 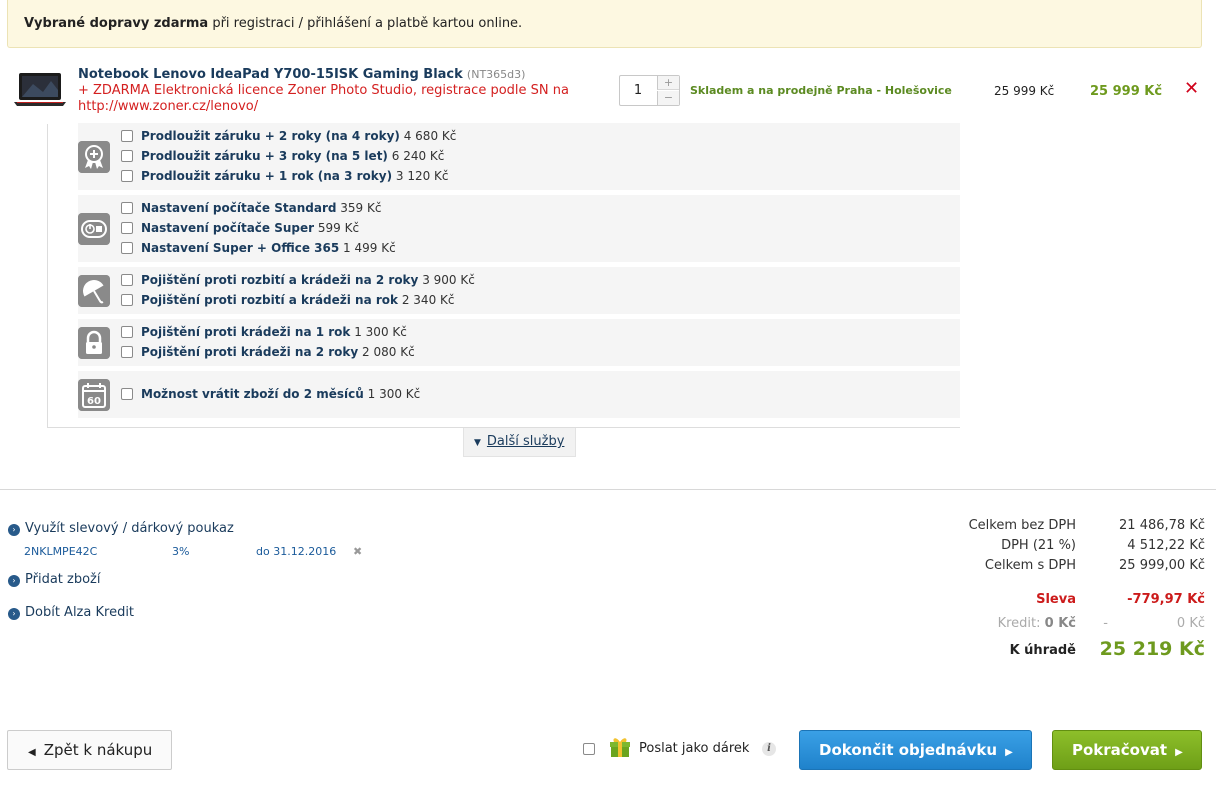 I want to click on laptop-thumbnail, so click(x=40, y=90).